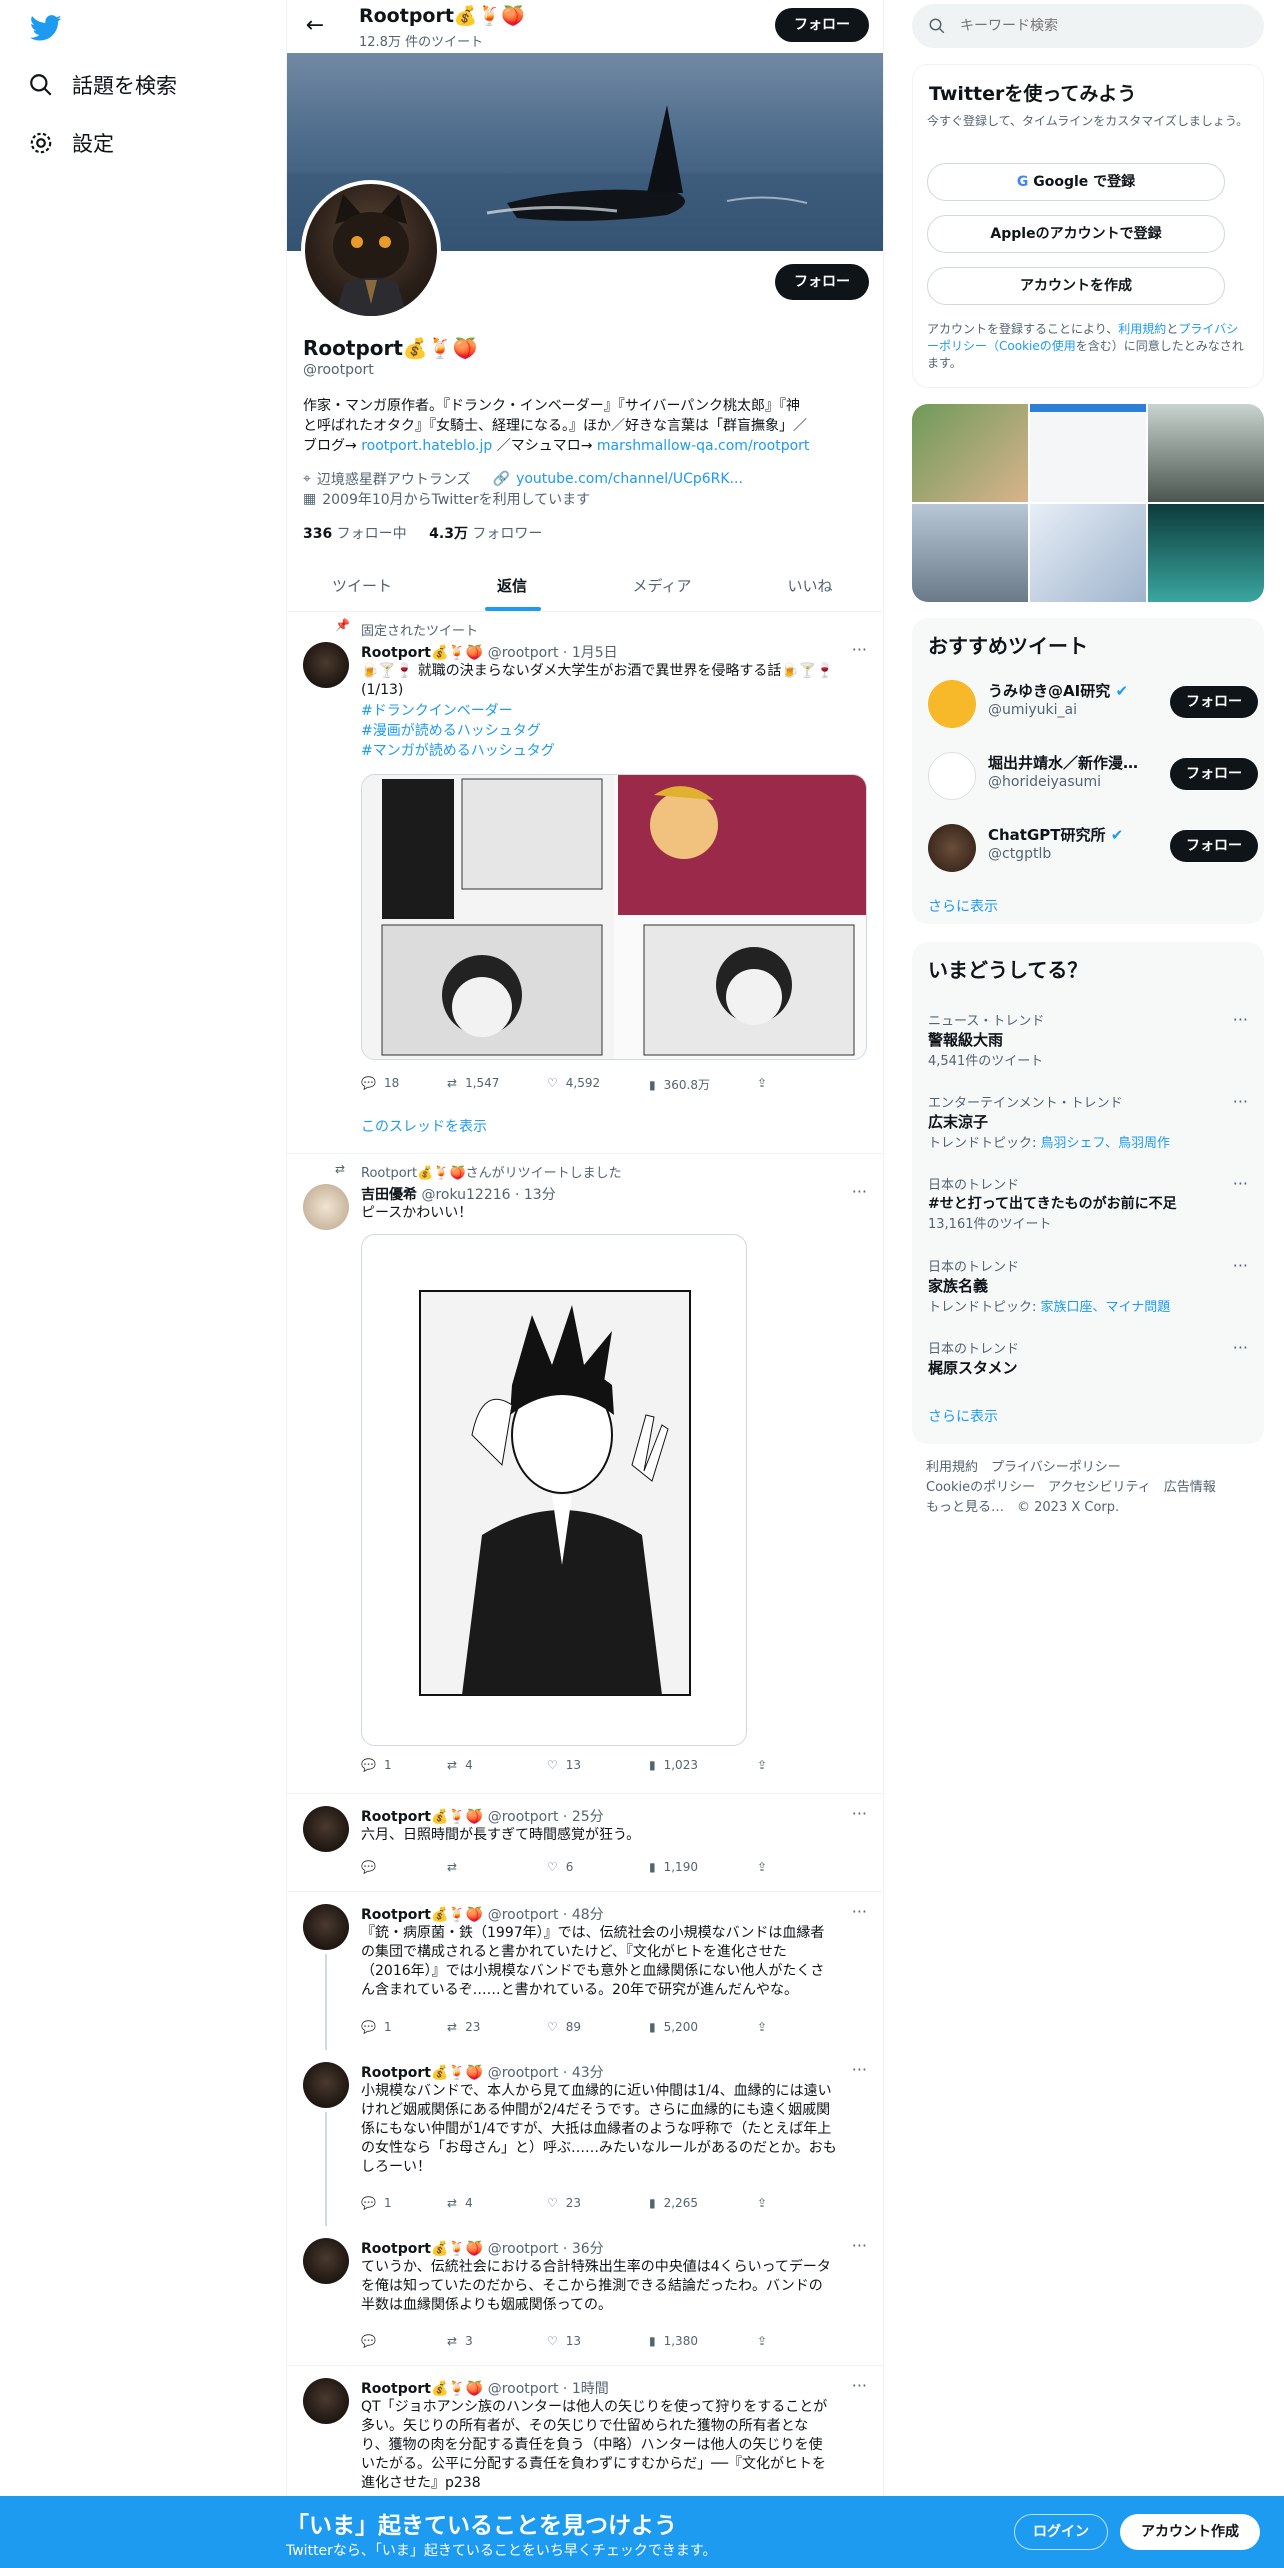 This screenshot has width=1284, height=2568. Describe the element at coordinates (673, 1867) in the screenshot. I see `views-button: ▮ 1,190` at that location.